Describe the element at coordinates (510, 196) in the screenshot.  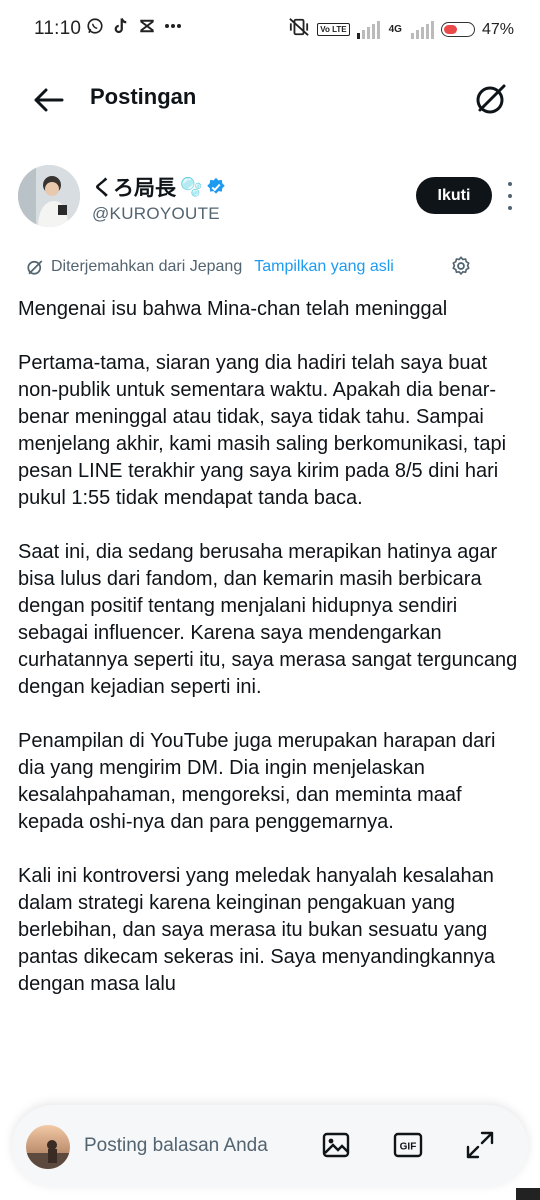
I see `more-options-icon` at that location.